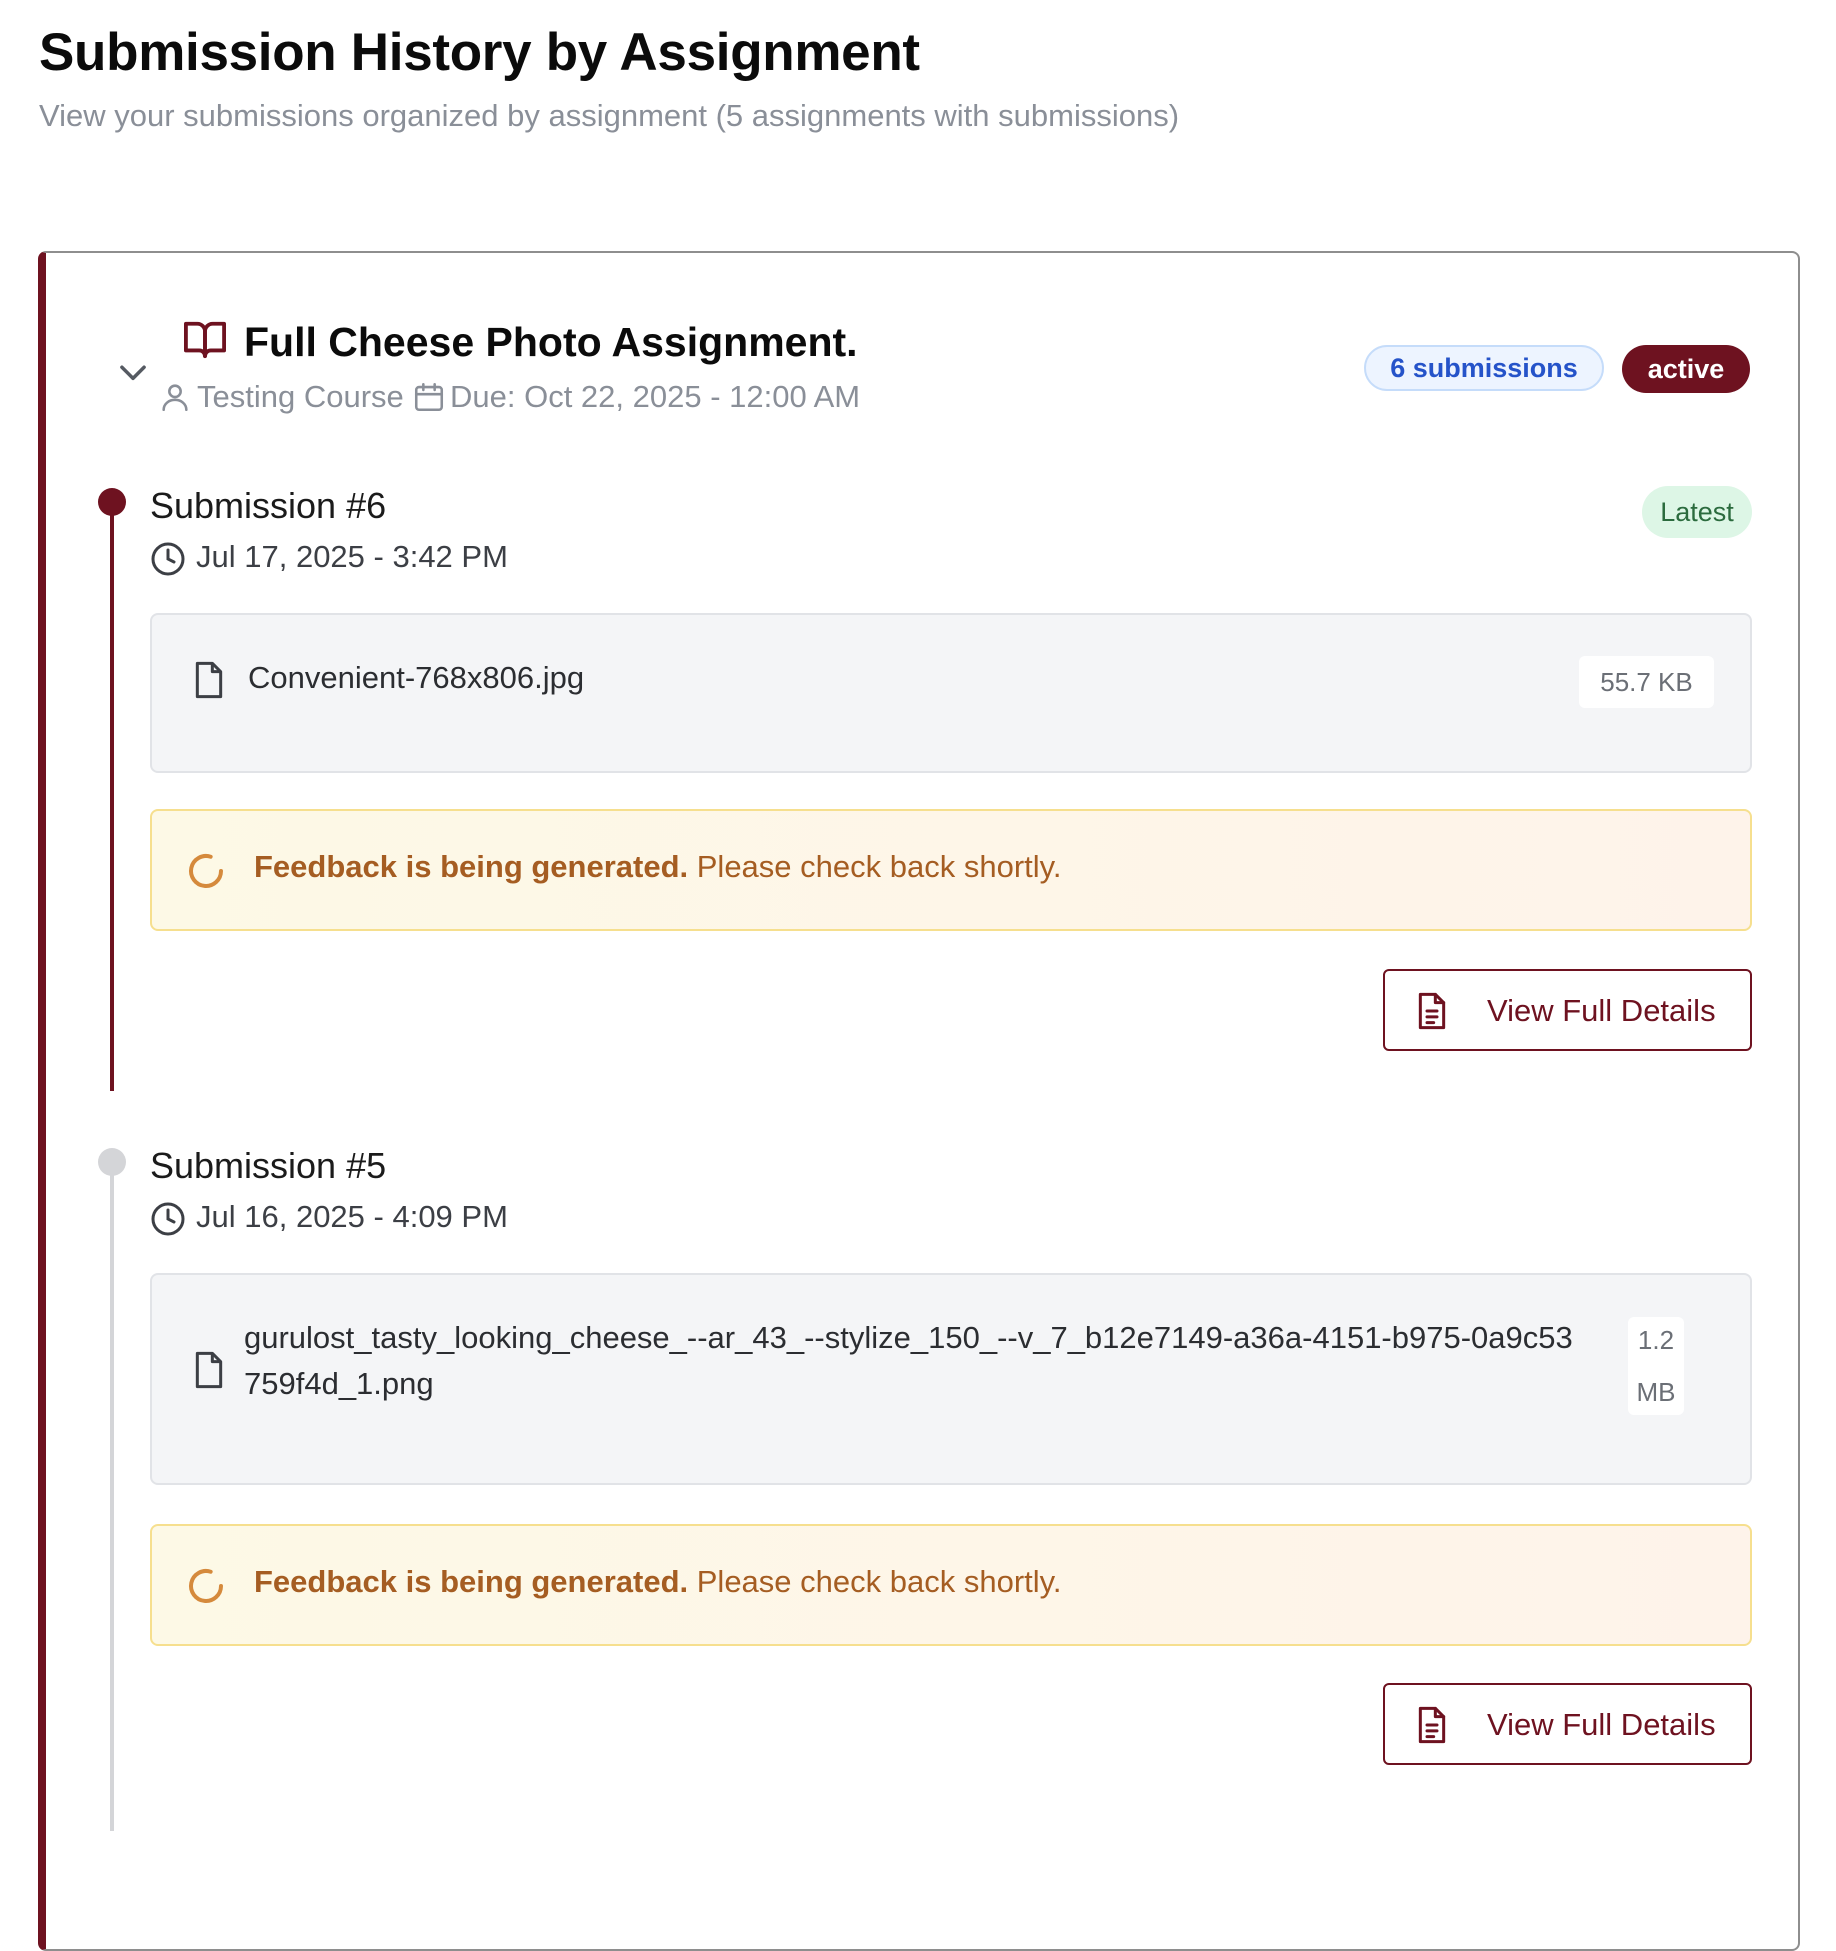  I want to click on submission-title: Submission #6, so click(268, 505).